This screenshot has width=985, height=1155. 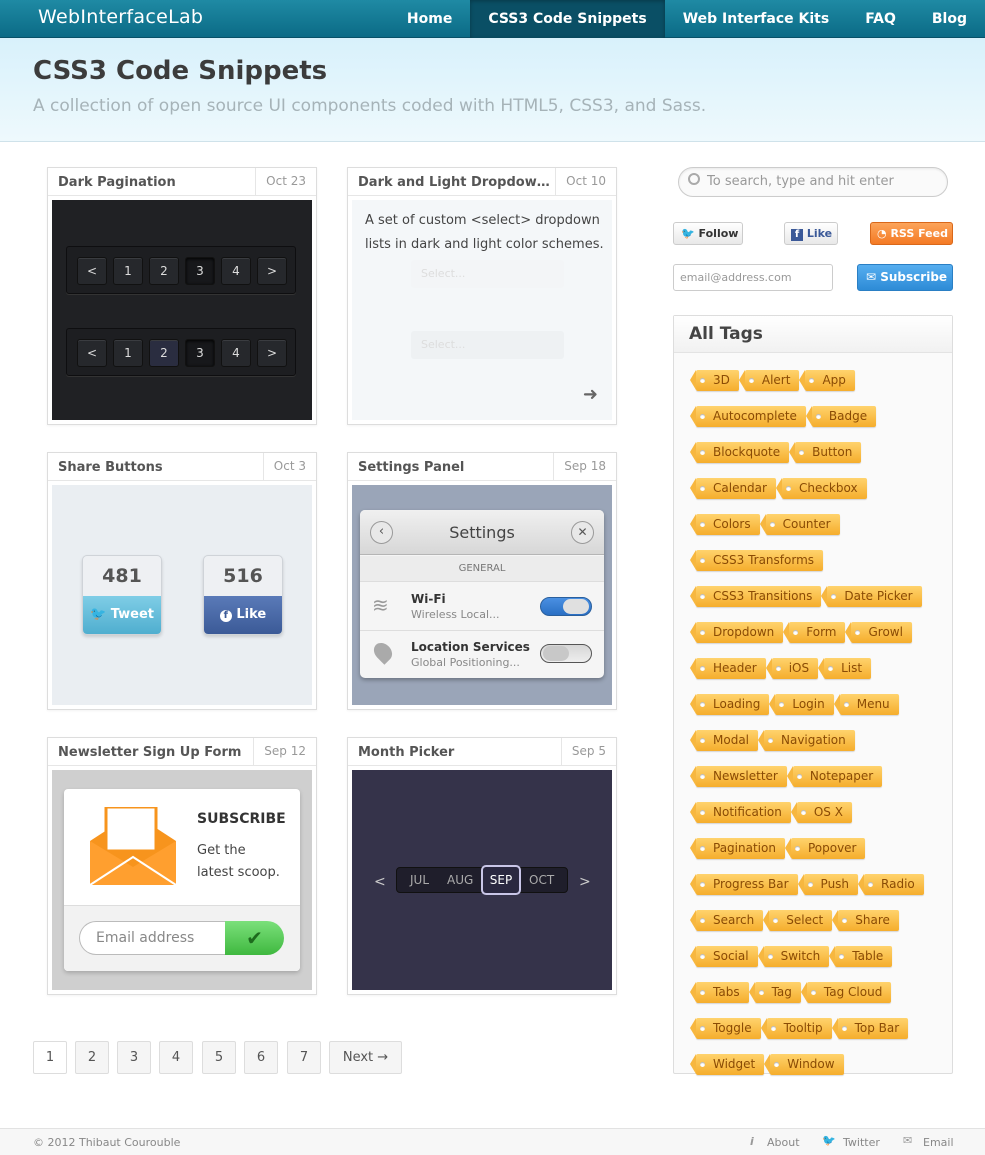 I want to click on tag-tag-cloud: Tag Cloud, so click(x=846, y=992).